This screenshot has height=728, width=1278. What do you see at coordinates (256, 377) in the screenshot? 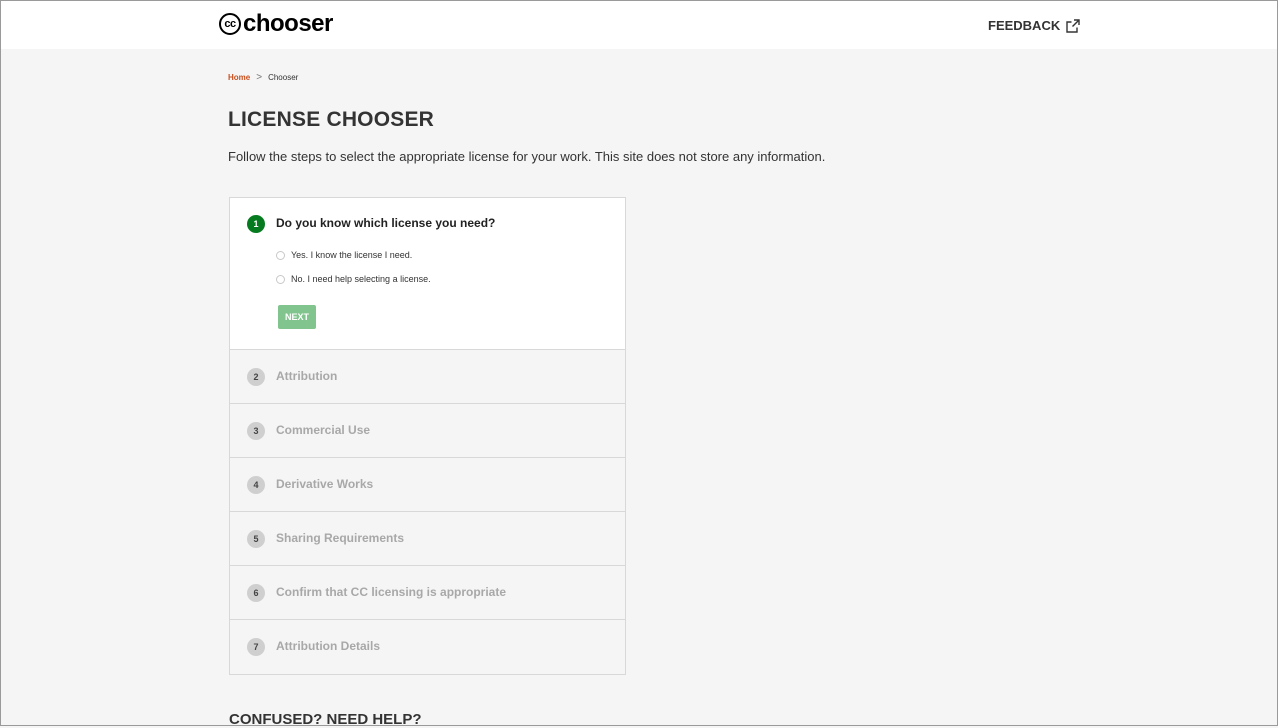
I see `step-number-badge: 2` at bounding box center [256, 377].